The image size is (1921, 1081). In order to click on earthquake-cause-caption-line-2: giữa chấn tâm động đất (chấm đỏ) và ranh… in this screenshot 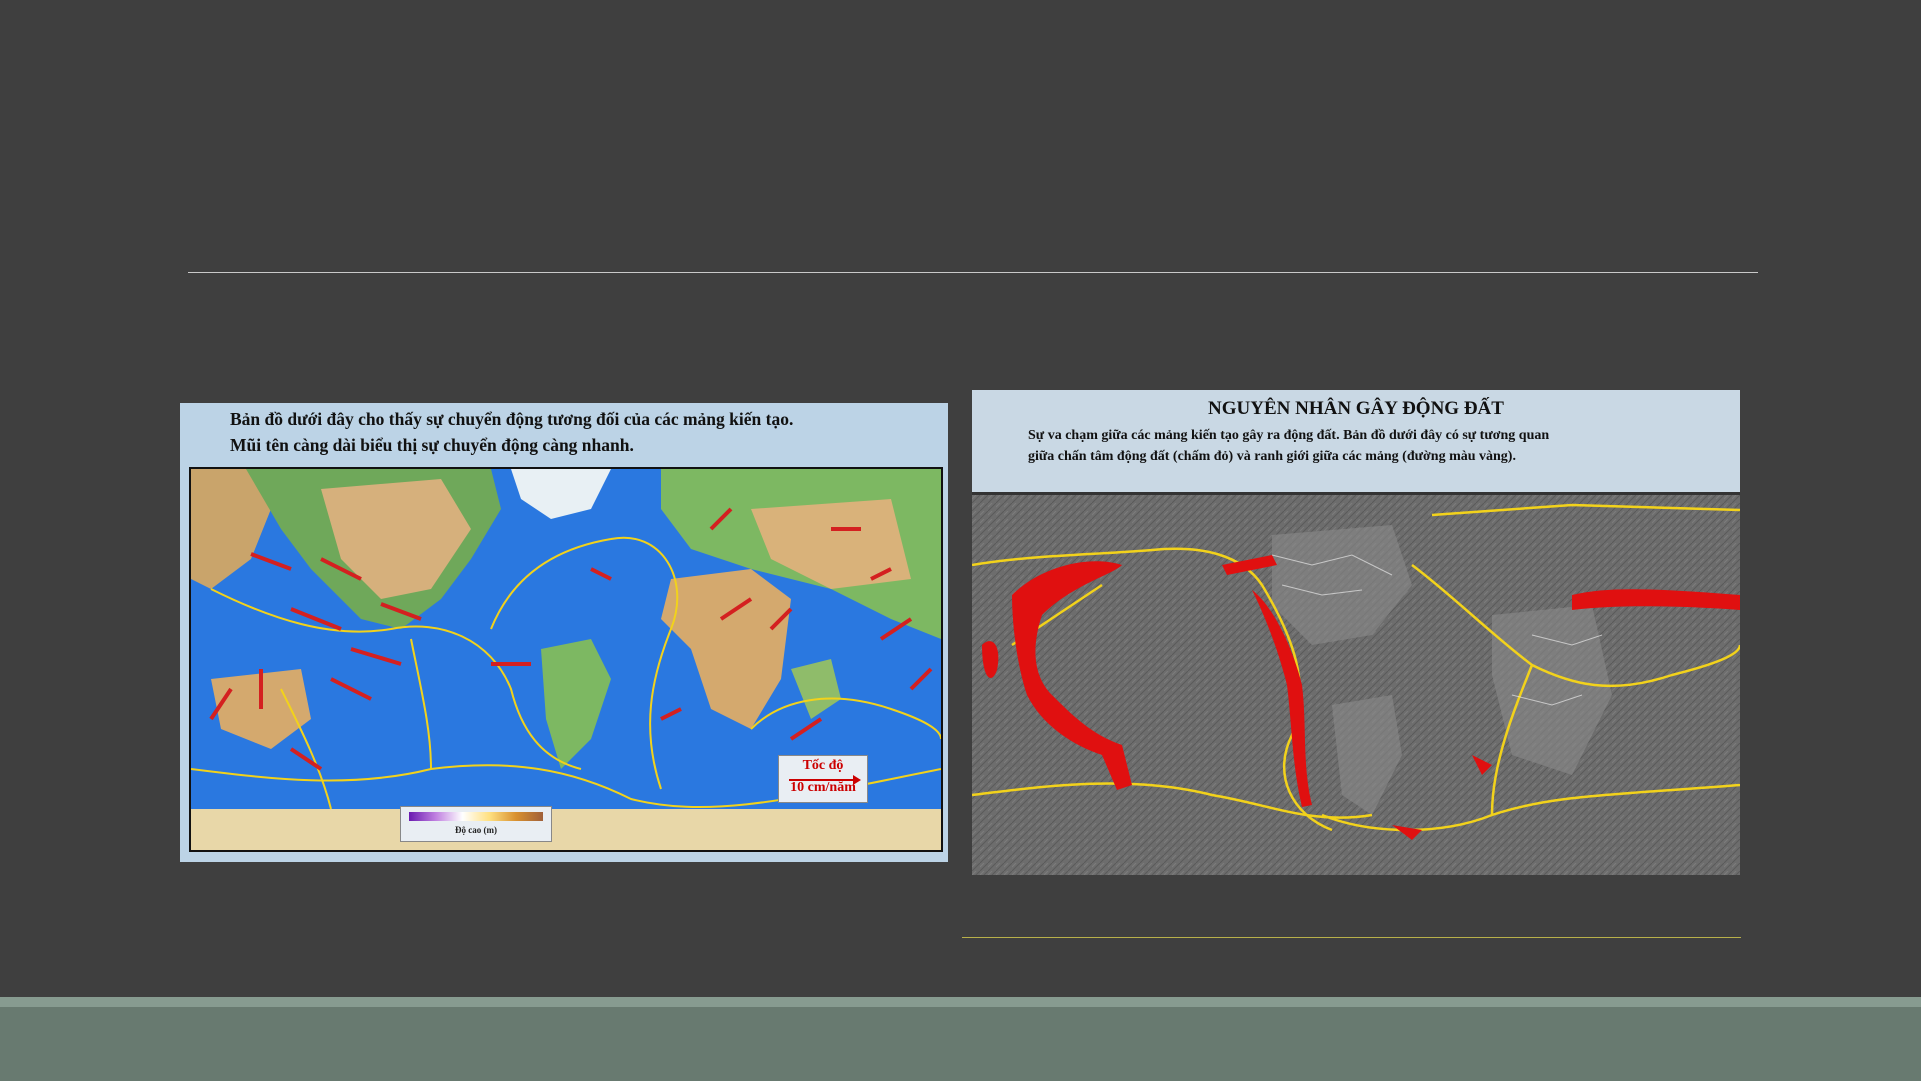, I will do `click(1272, 456)`.